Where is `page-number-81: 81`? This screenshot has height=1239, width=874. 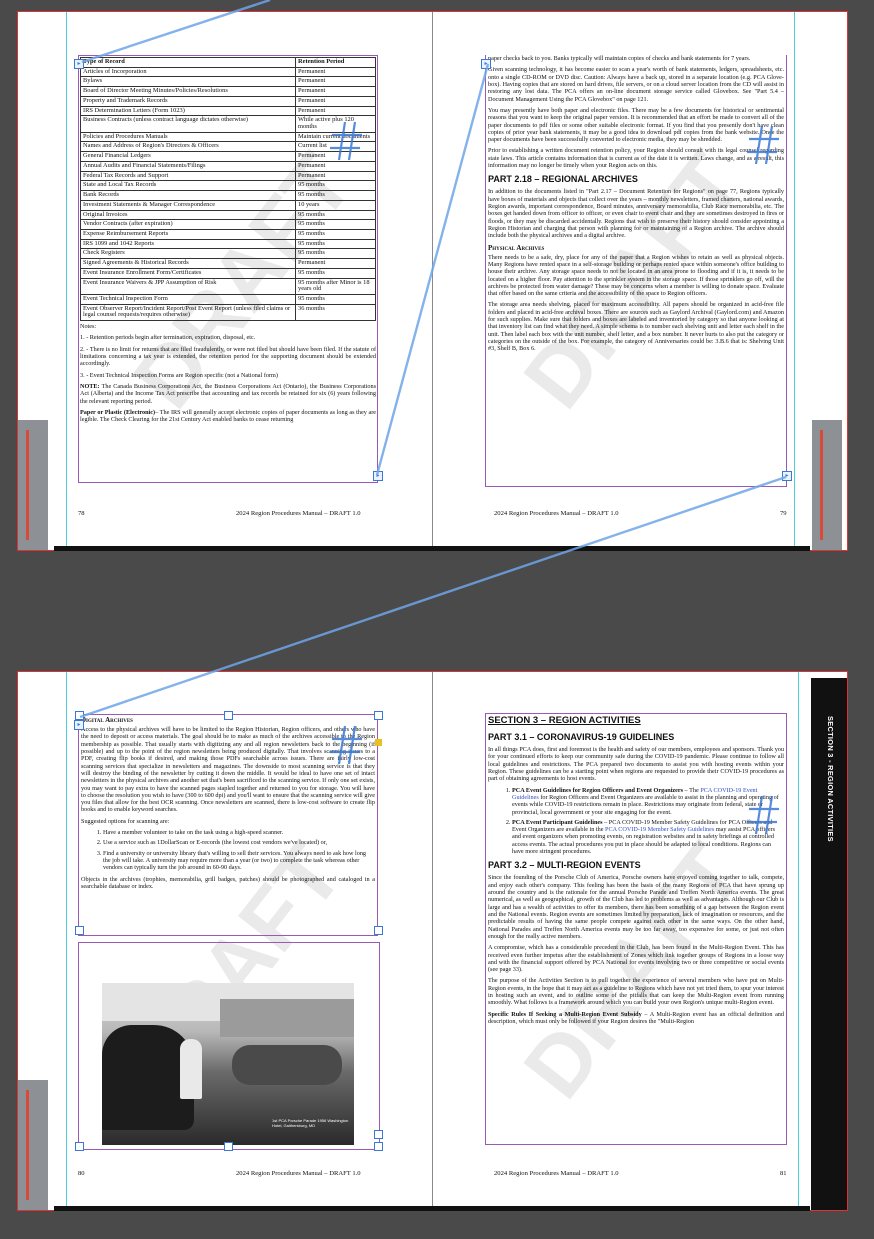 page-number-81: 81 is located at coordinates (783, 1173).